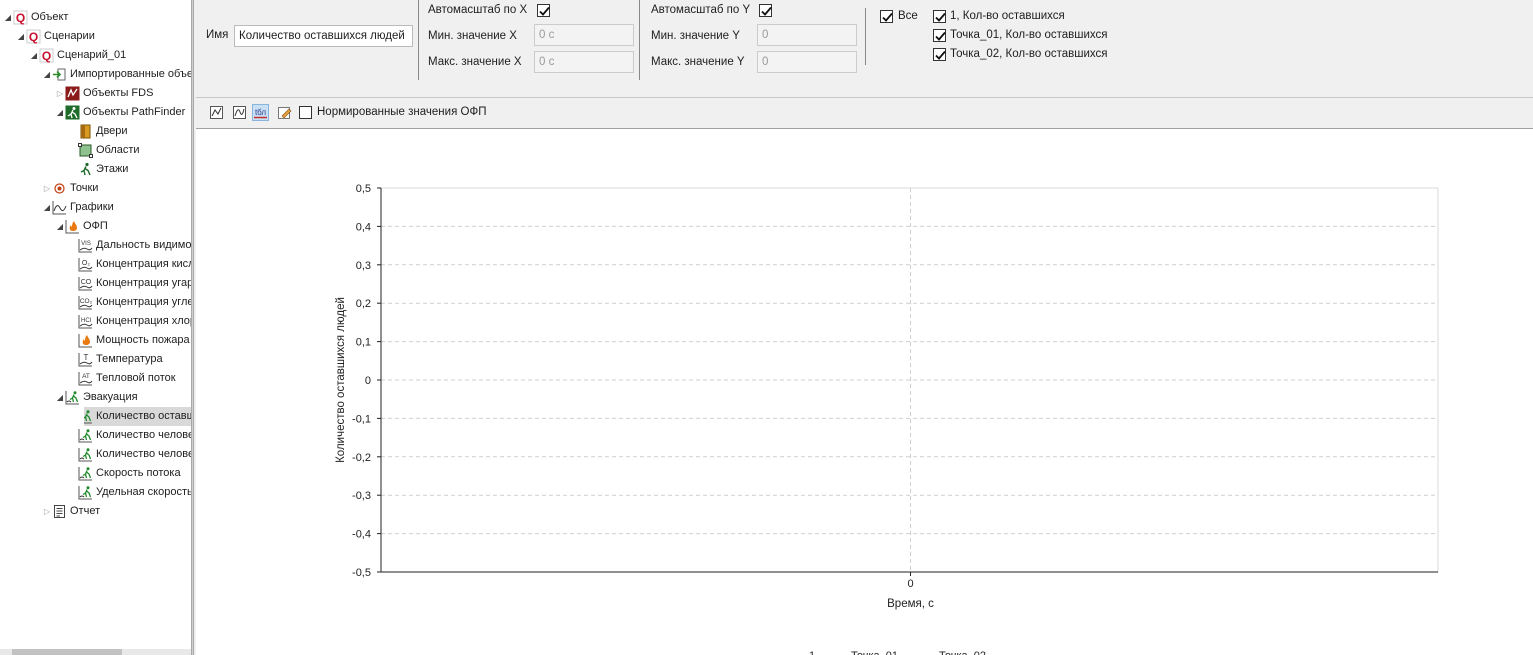 The height and width of the screenshot is (655, 1533). I want to click on curve-chart-button, so click(239, 112).